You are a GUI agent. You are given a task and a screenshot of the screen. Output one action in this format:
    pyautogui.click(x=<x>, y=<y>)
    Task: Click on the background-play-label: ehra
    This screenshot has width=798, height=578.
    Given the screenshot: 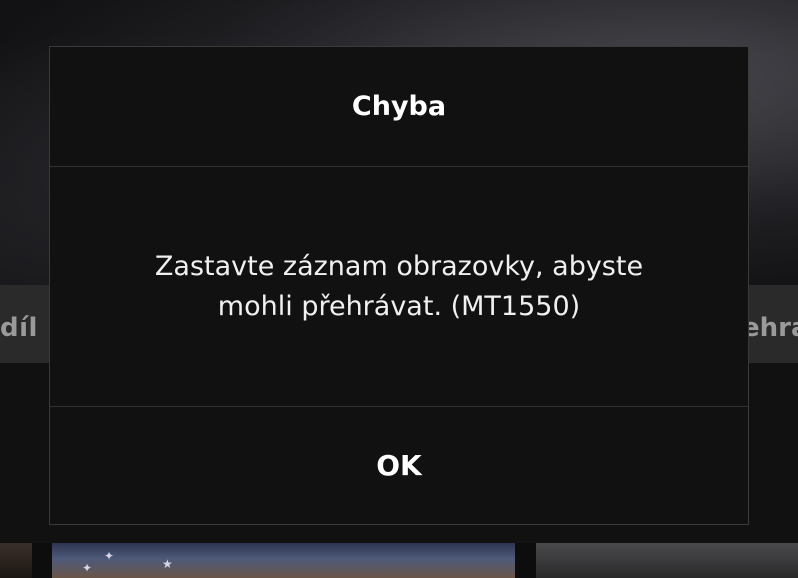 What is the action you would take?
    pyautogui.click(x=770, y=327)
    